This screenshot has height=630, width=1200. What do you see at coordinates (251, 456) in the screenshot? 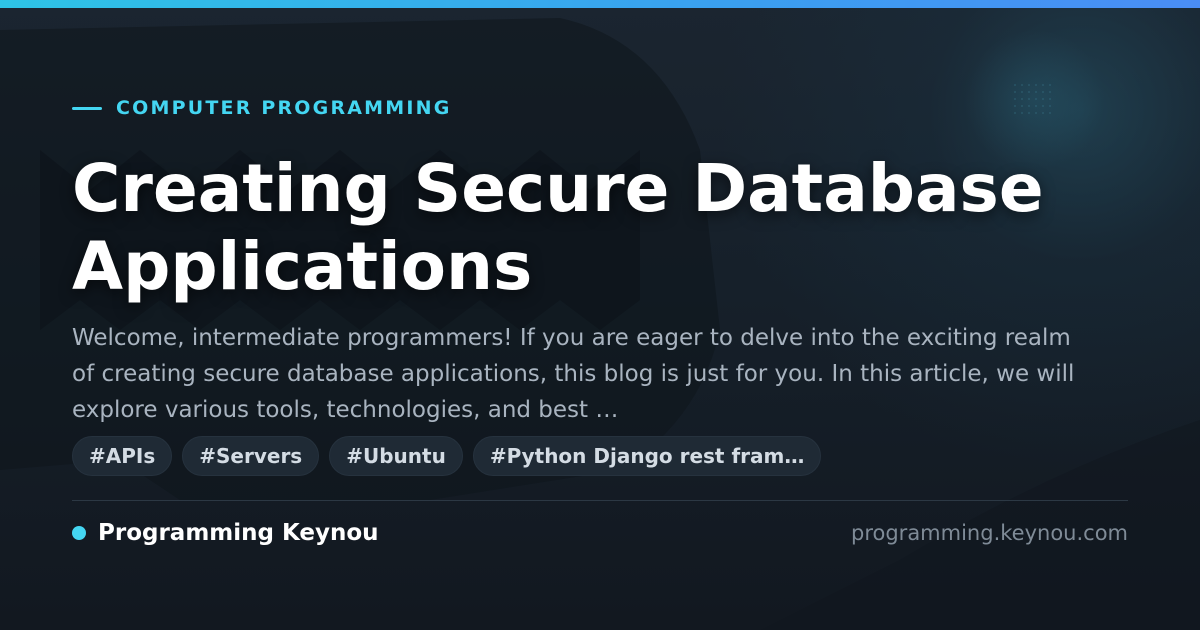
I see `tag-servers: #Servers` at bounding box center [251, 456].